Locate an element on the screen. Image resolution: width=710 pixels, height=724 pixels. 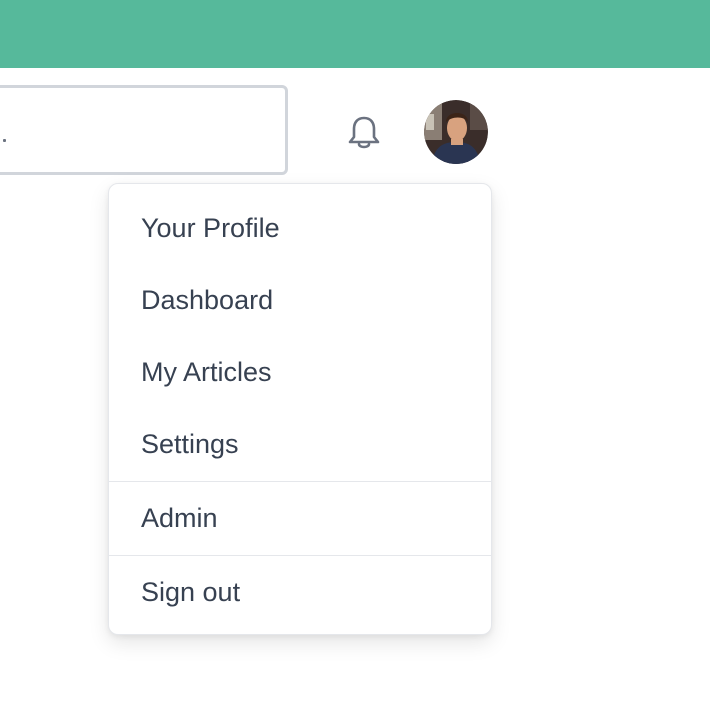
user-avatar-button is located at coordinates (456, 132).